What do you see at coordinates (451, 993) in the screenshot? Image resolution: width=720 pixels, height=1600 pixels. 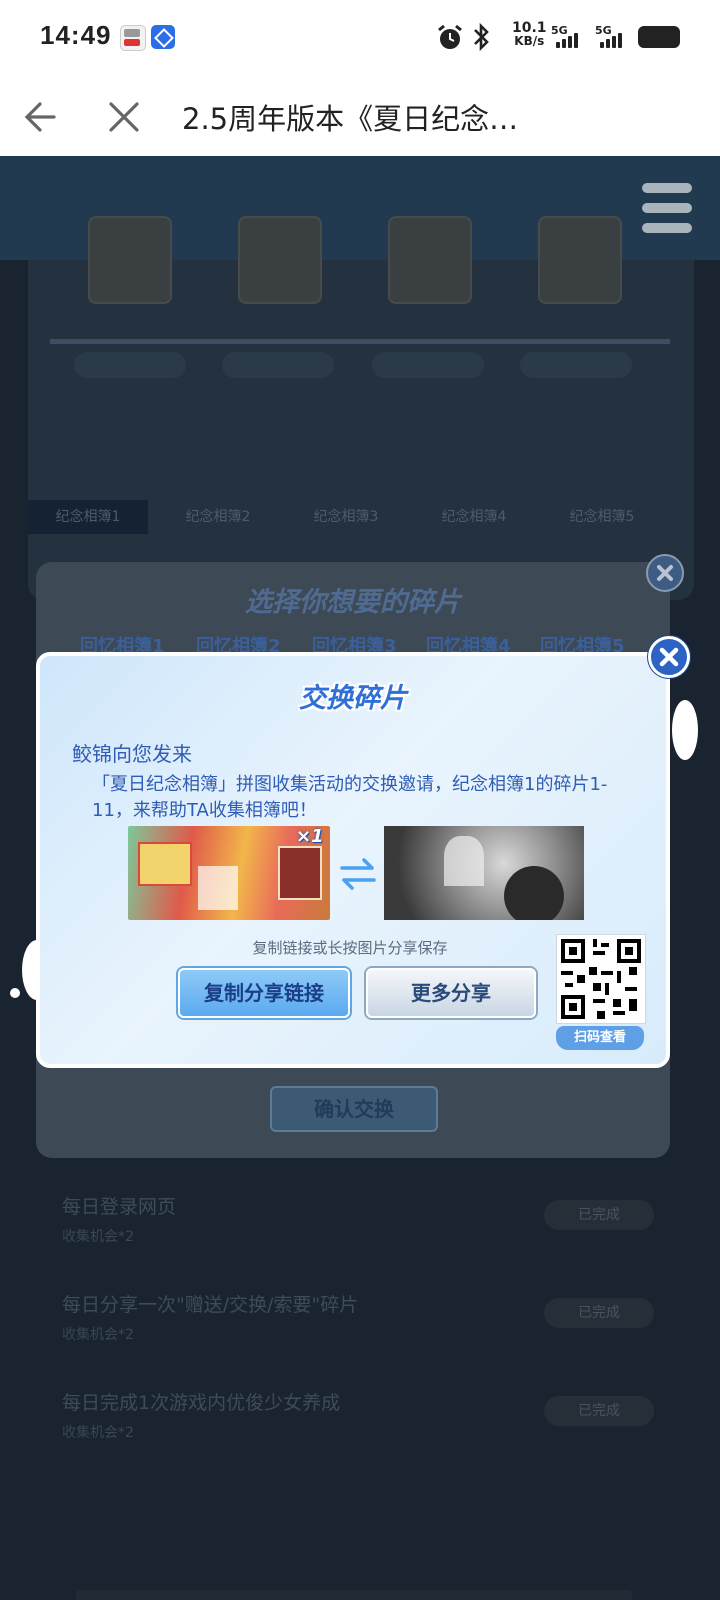 I see `more-share-button: 更多分享` at bounding box center [451, 993].